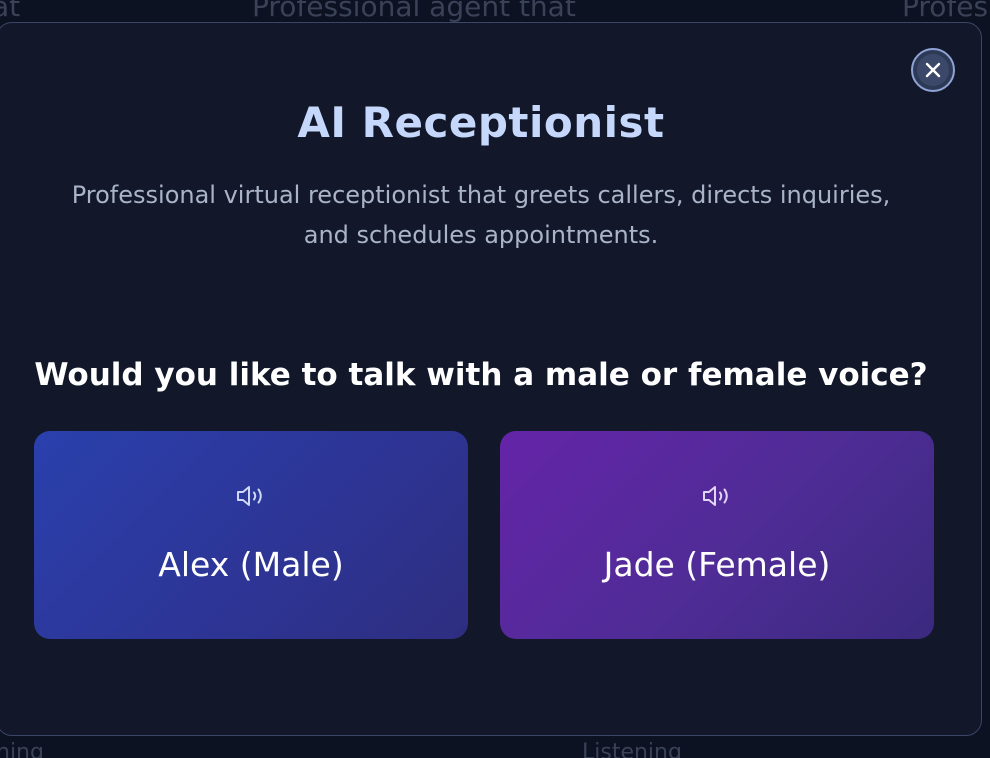 Image resolution: width=990 pixels, height=758 pixels. I want to click on bg-text-bottom-left: ning, so click(22, 749).